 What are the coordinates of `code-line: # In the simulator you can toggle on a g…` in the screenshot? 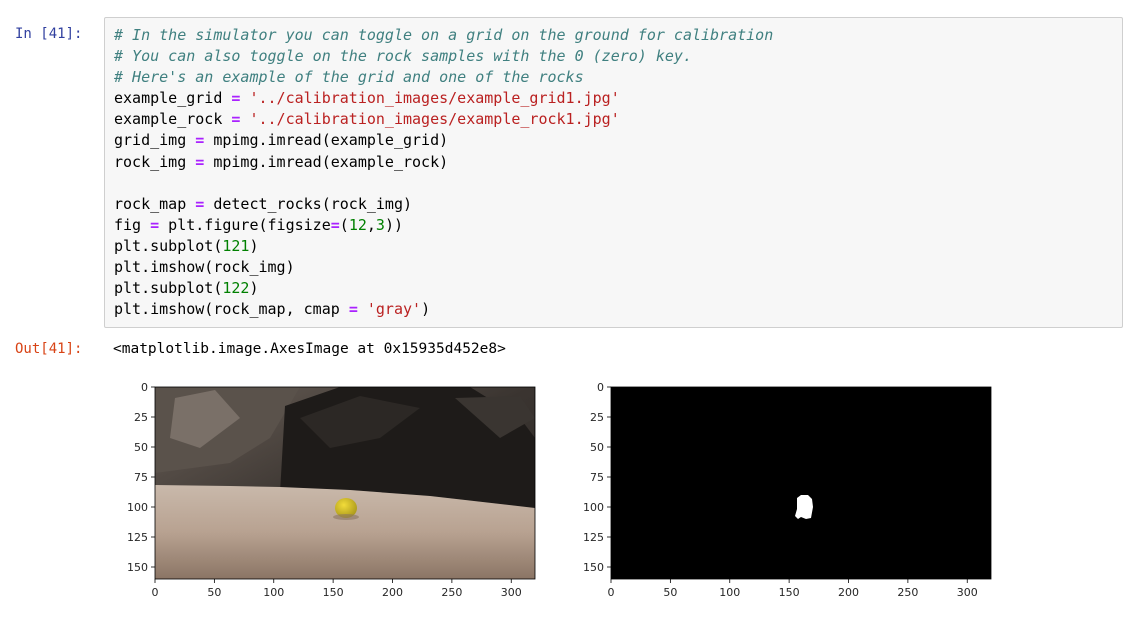 It's located at (443, 35).